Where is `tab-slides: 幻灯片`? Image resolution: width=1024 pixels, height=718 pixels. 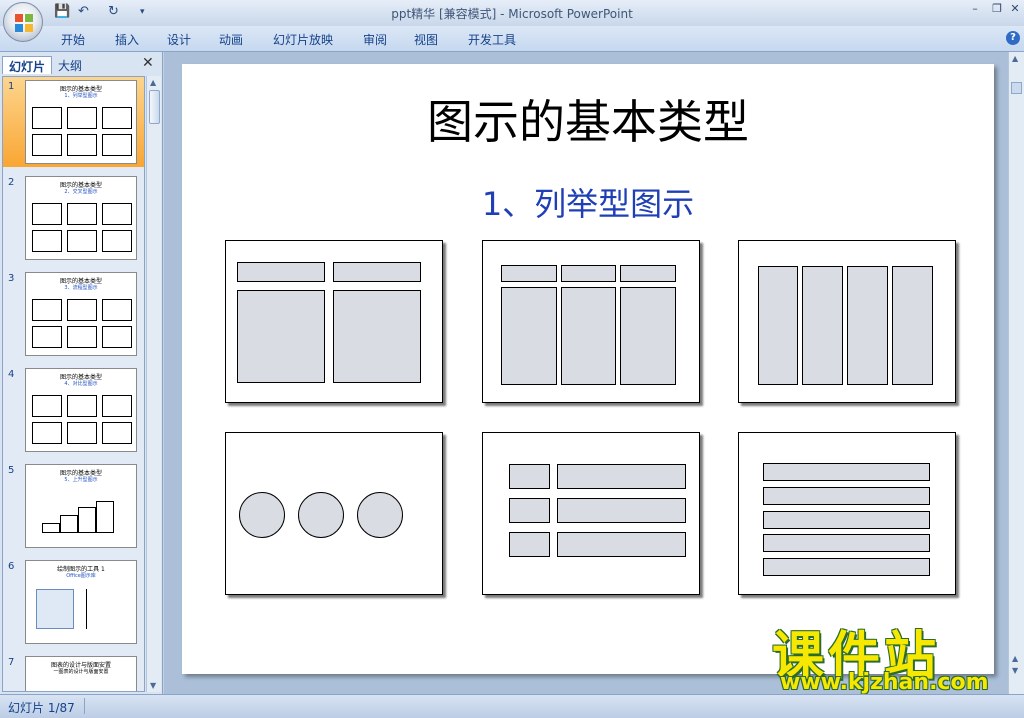
tab-slides: 幻灯片 is located at coordinates (27, 65).